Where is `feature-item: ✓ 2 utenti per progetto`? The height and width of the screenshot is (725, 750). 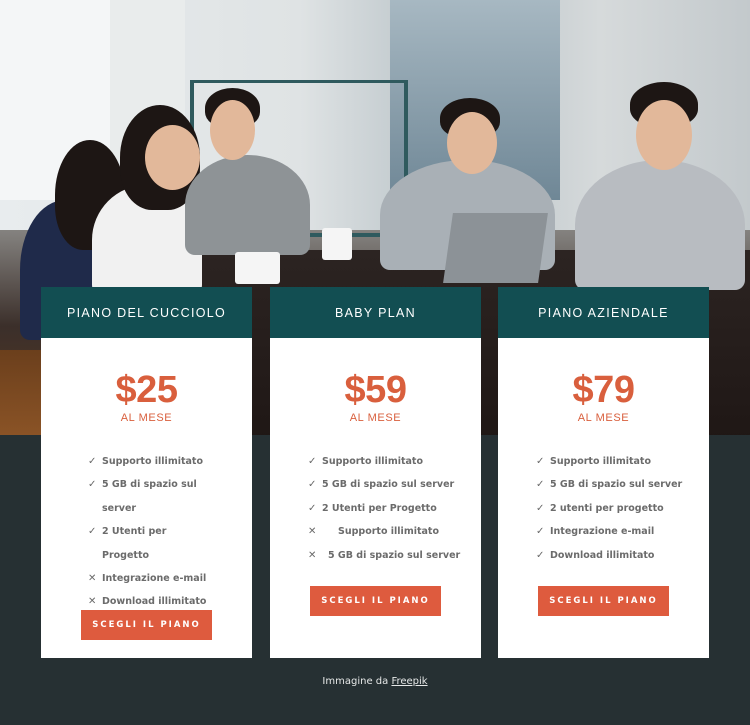
feature-item: ✓ 2 utenti per progetto is located at coordinates (621, 508).